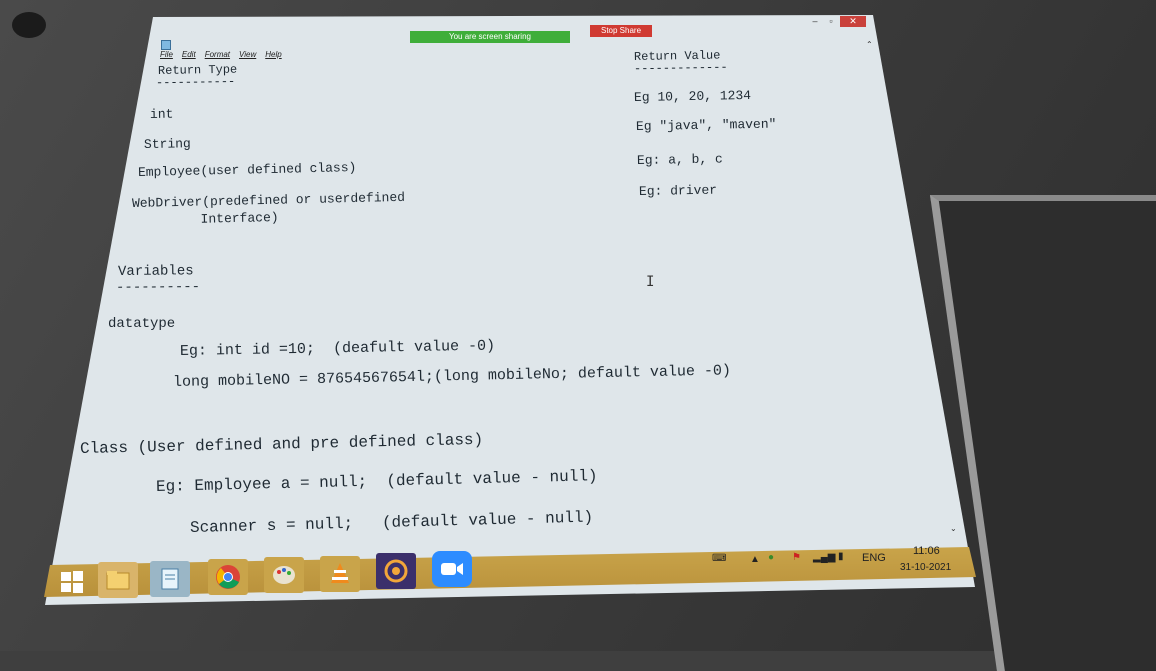 The height and width of the screenshot is (671, 1156). What do you see at coordinates (284, 575) in the screenshot?
I see `paint-icon` at bounding box center [284, 575].